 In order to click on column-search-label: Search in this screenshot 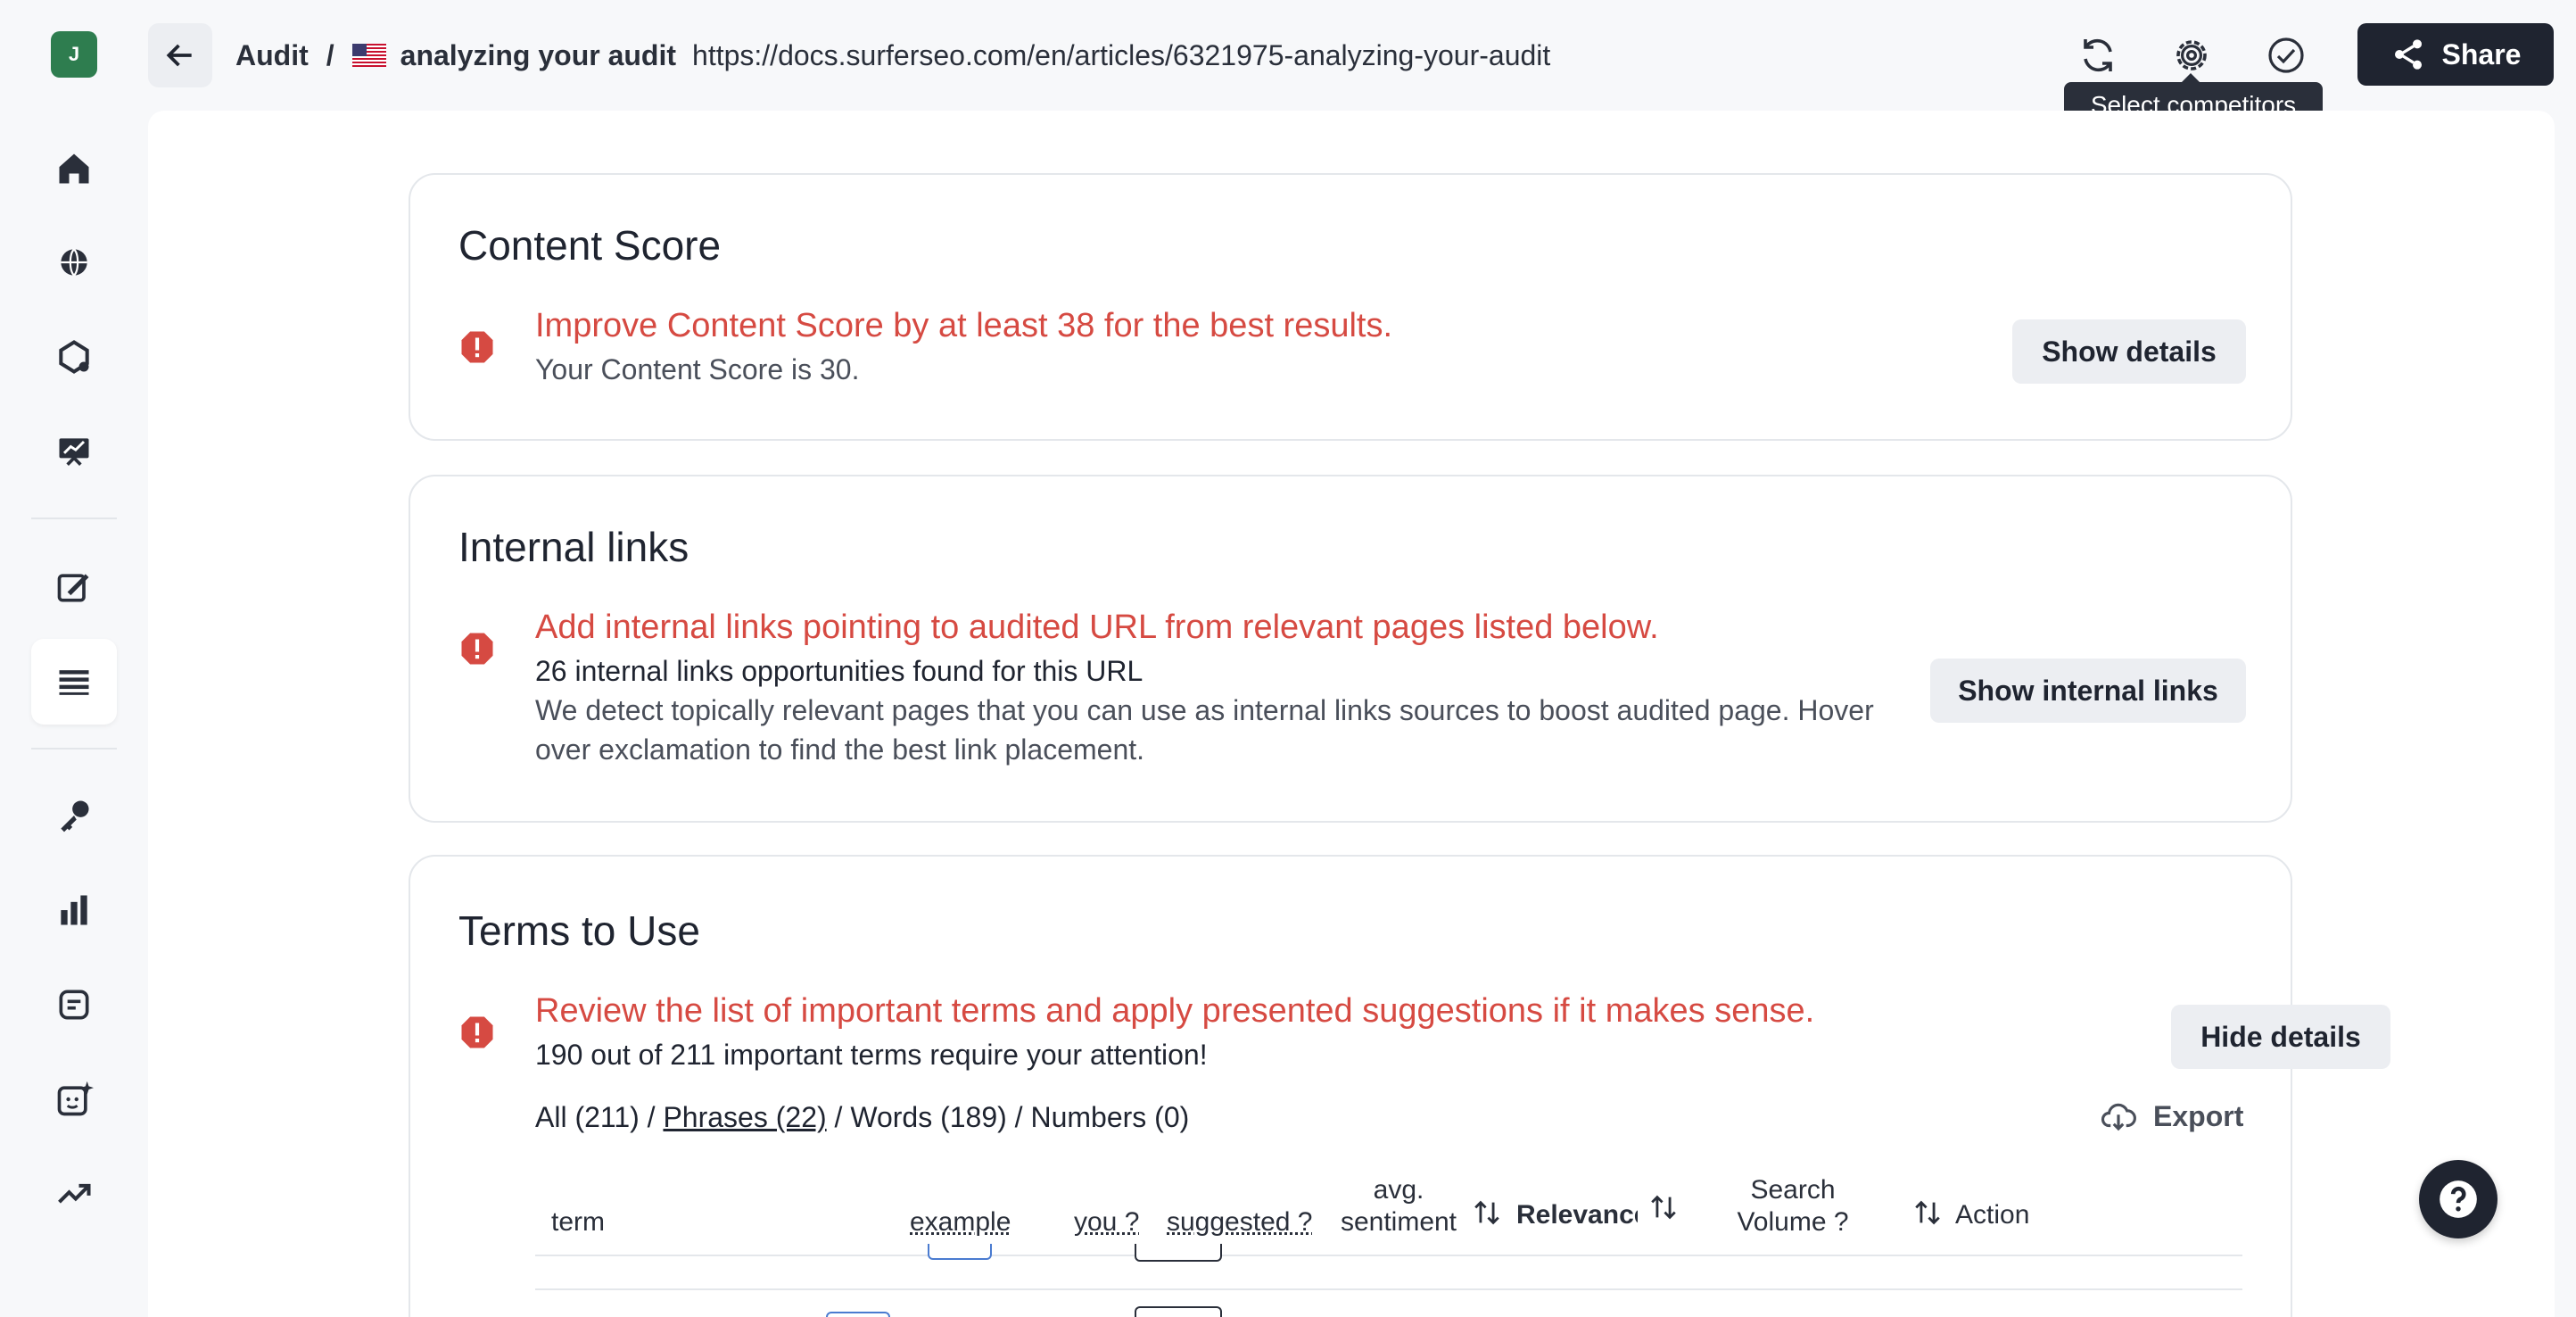, I will do `click(1793, 1190)`.